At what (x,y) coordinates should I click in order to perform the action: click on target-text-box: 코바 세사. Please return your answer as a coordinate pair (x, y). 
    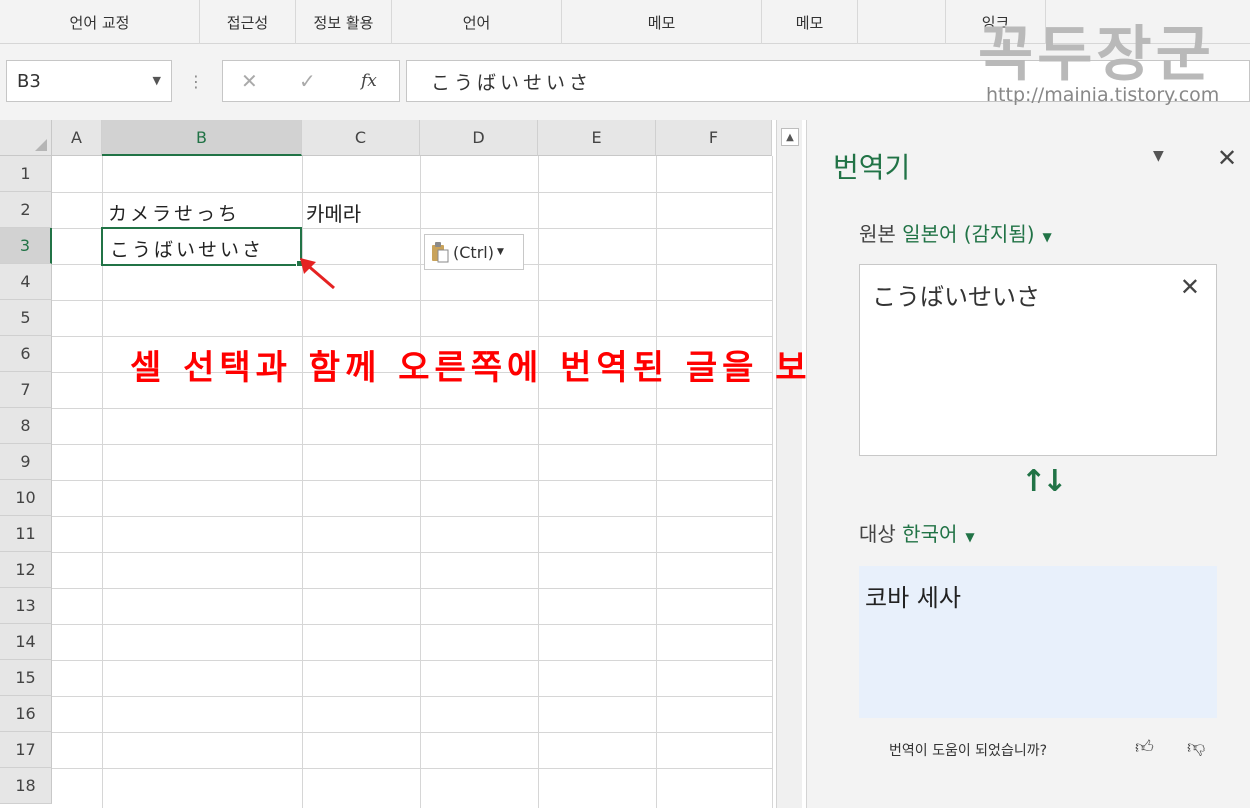
    Looking at the image, I should click on (1038, 642).